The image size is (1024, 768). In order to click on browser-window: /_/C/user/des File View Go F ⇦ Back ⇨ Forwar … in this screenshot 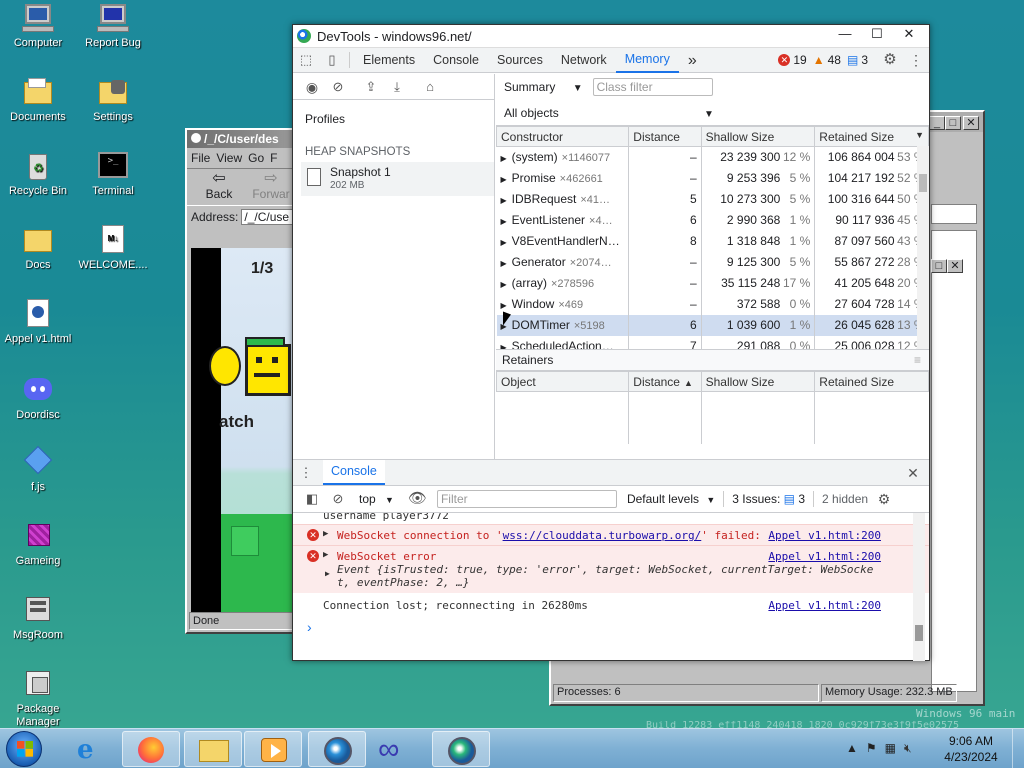, I will do `click(241, 381)`.